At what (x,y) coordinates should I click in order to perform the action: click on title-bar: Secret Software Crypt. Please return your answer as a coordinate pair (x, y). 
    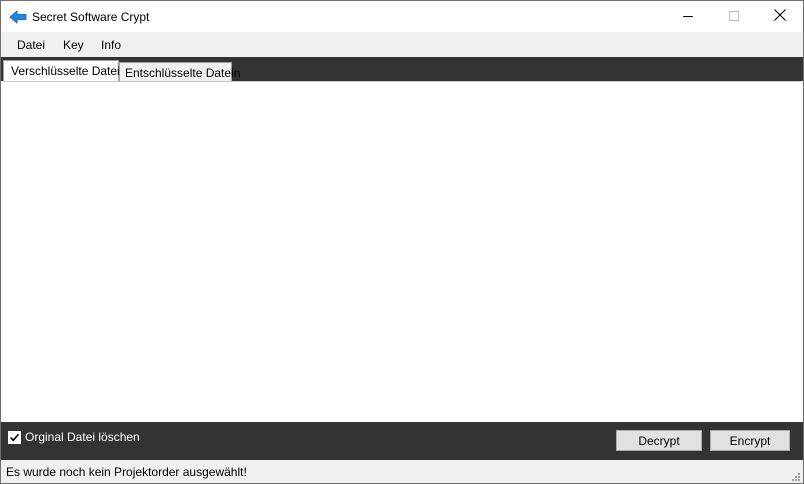
    Looking at the image, I should click on (402, 16).